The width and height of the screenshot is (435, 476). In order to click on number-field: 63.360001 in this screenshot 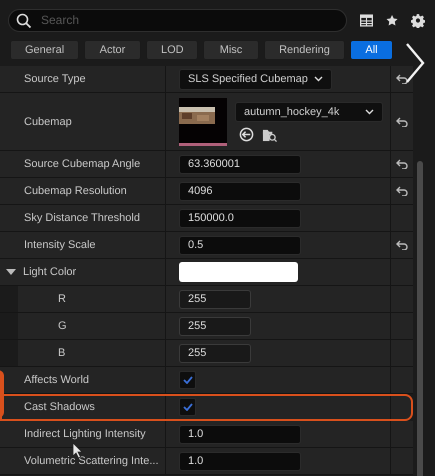, I will do `click(240, 164)`.